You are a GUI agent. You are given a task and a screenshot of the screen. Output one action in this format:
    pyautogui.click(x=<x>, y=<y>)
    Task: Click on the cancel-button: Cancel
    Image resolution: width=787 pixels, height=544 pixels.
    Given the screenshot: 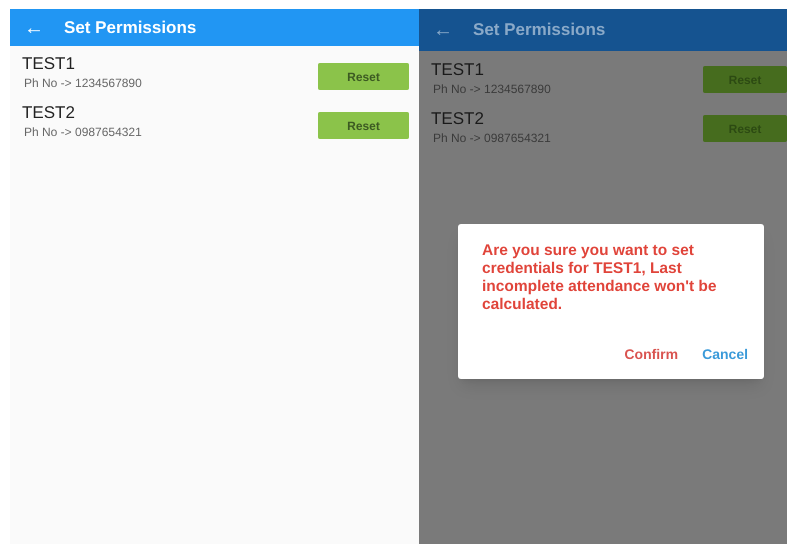 What is the action you would take?
    pyautogui.click(x=725, y=354)
    